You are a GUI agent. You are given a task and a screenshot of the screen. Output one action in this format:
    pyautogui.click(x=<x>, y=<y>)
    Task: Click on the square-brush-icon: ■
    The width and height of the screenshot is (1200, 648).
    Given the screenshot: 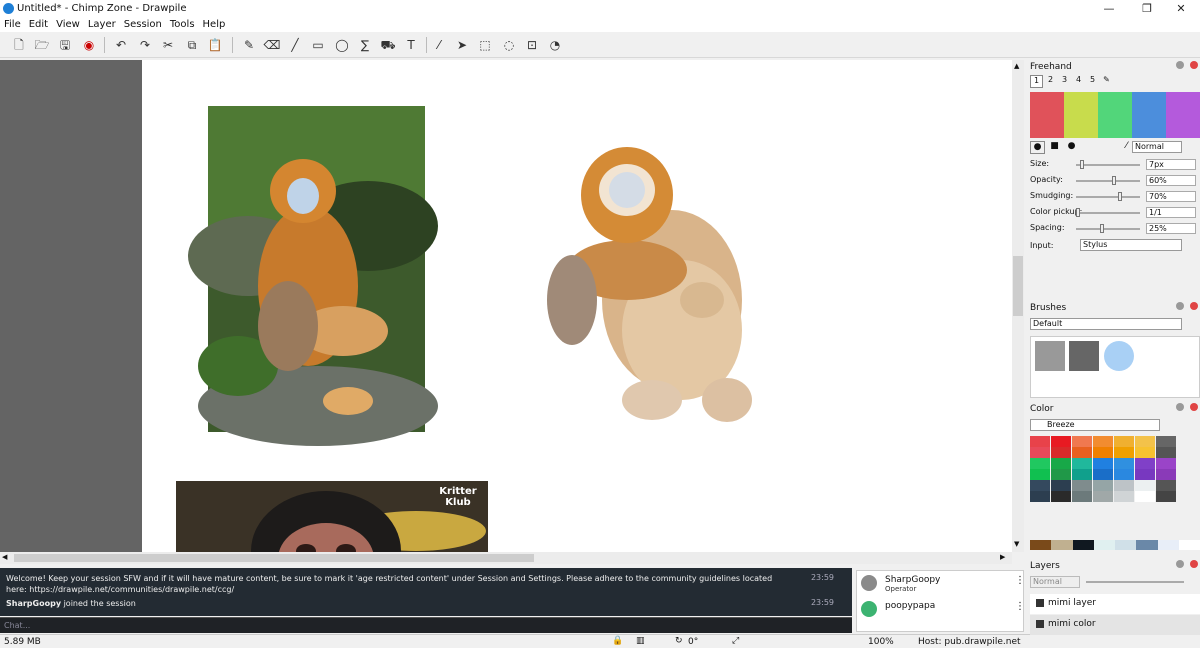 What is the action you would take?
    pyautogui.click(x=1054, y=147)
    